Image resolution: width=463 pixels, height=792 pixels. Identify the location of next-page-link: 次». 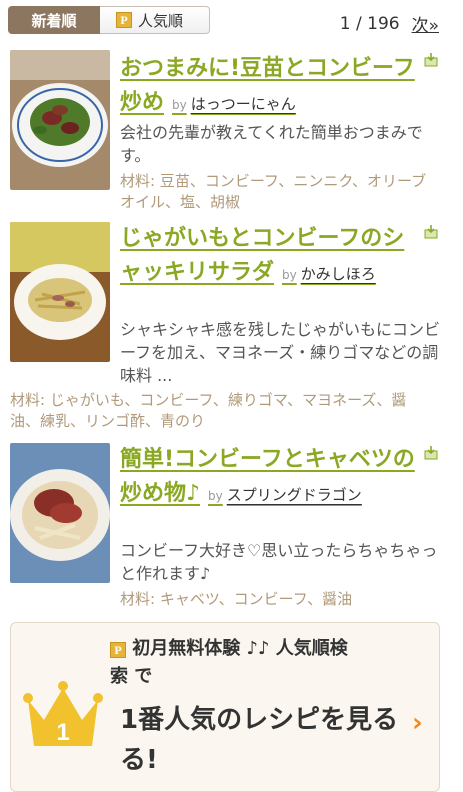
(425, 23).